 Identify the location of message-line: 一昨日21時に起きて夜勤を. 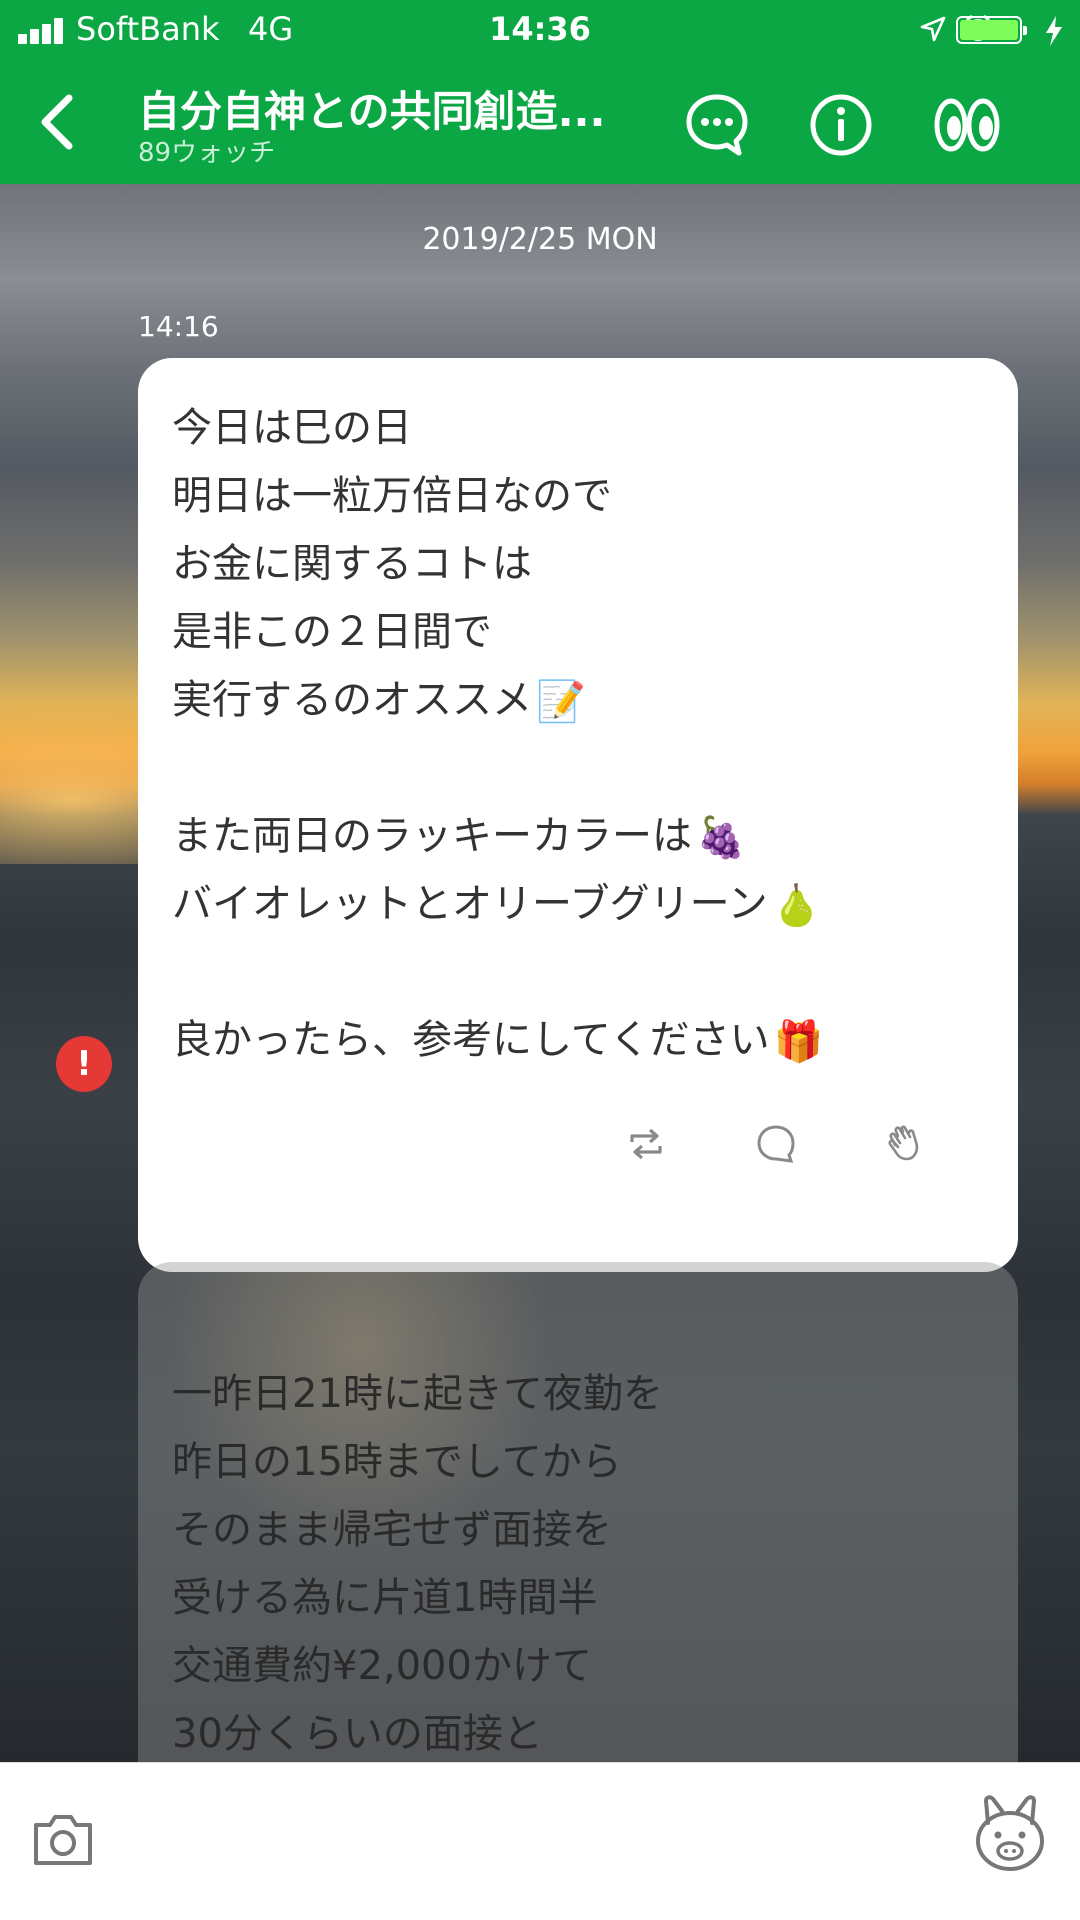
(417, 1394).